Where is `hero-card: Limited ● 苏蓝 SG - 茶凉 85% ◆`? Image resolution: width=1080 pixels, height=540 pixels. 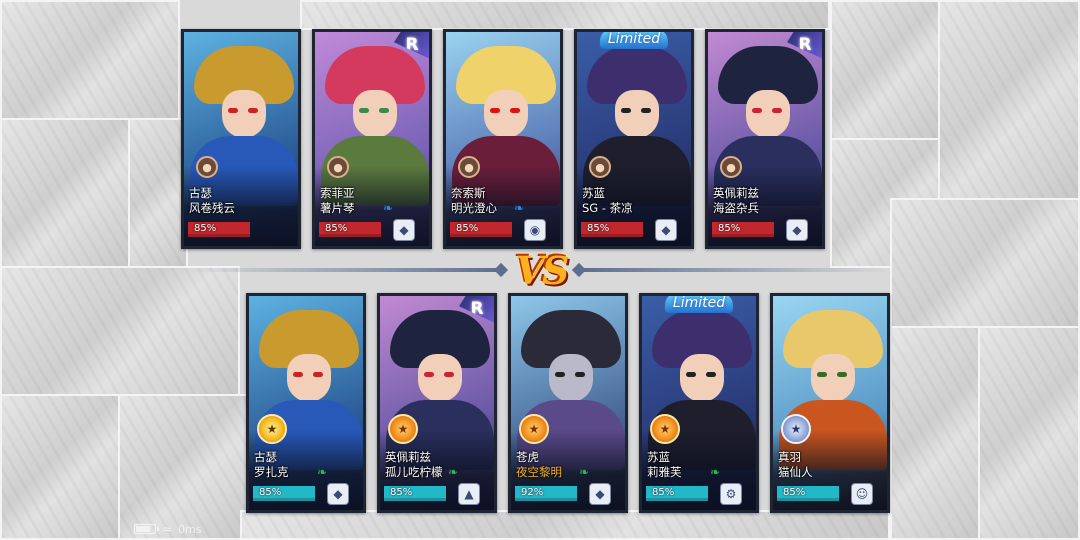 hero-card: Limited ● 苏蓝 SG - 茶凉 85% ◆ is located at coordinates (634, 139).